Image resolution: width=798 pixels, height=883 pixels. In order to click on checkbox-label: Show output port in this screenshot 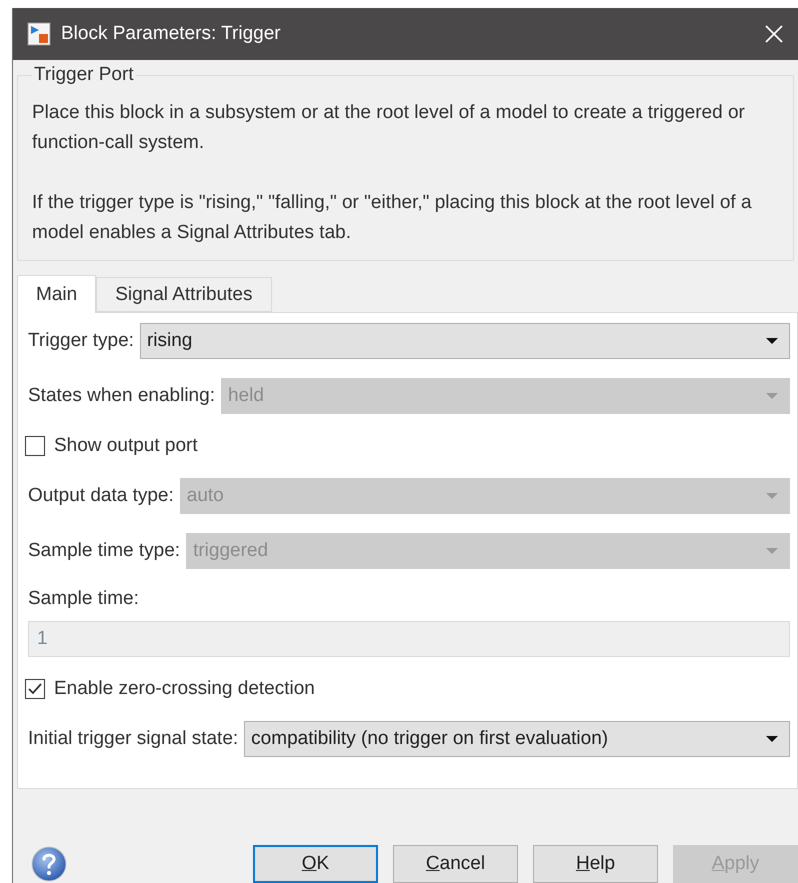, I will do `click(126, 446)`.